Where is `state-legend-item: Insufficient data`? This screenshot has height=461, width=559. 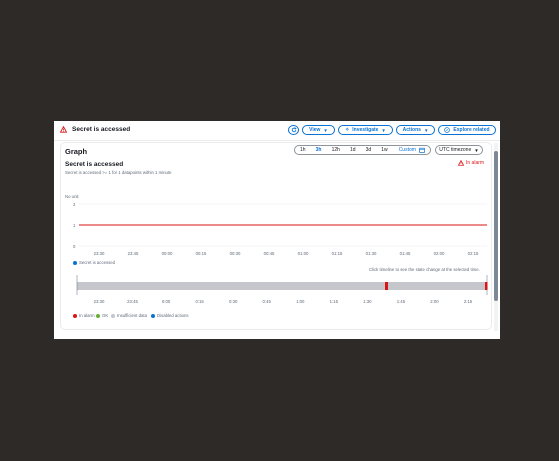
state-legend-item: Insufficient data is located at coordinates (129, 315).